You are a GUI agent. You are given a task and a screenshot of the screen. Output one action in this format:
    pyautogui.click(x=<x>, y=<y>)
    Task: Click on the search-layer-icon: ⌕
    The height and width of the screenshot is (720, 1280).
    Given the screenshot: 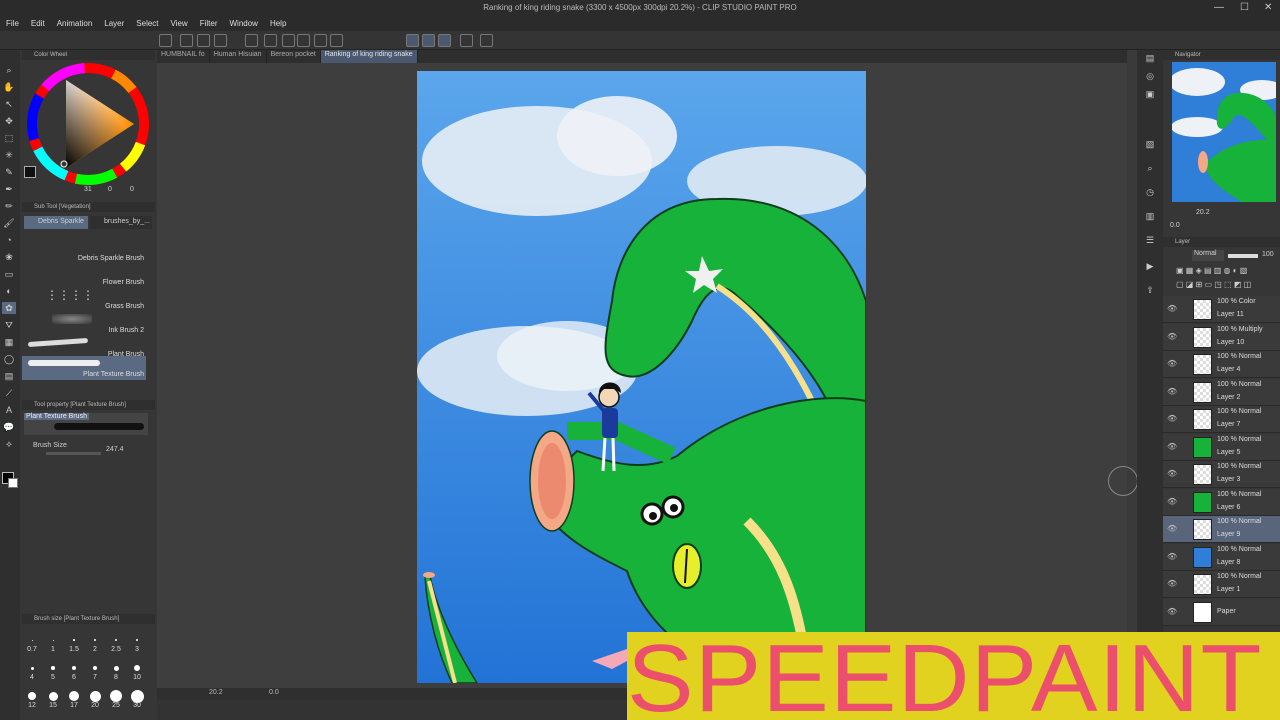 What is the action you would take?
    pyautogui.click(x=1150, y=168)
    